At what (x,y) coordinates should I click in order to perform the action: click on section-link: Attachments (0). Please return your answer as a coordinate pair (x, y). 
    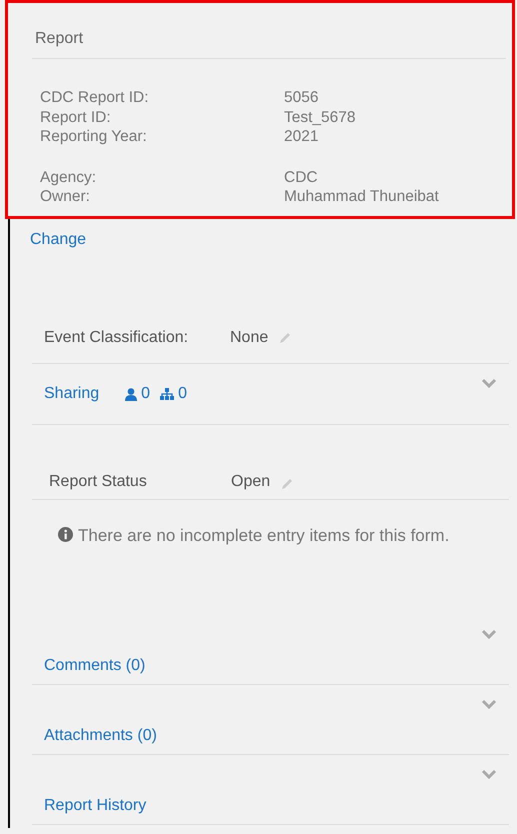
    Looking at the image, I should click on (100, 736).